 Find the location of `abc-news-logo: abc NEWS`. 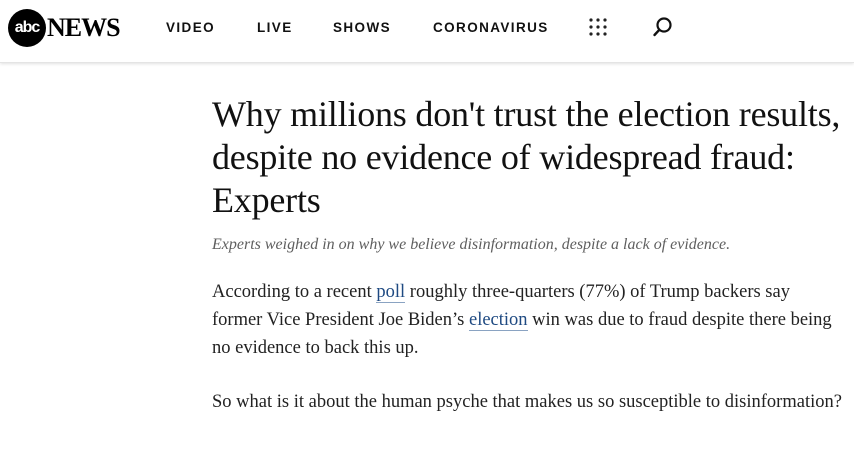

abc-news-logo: abc NEWS is located at coordinates (64, 28).